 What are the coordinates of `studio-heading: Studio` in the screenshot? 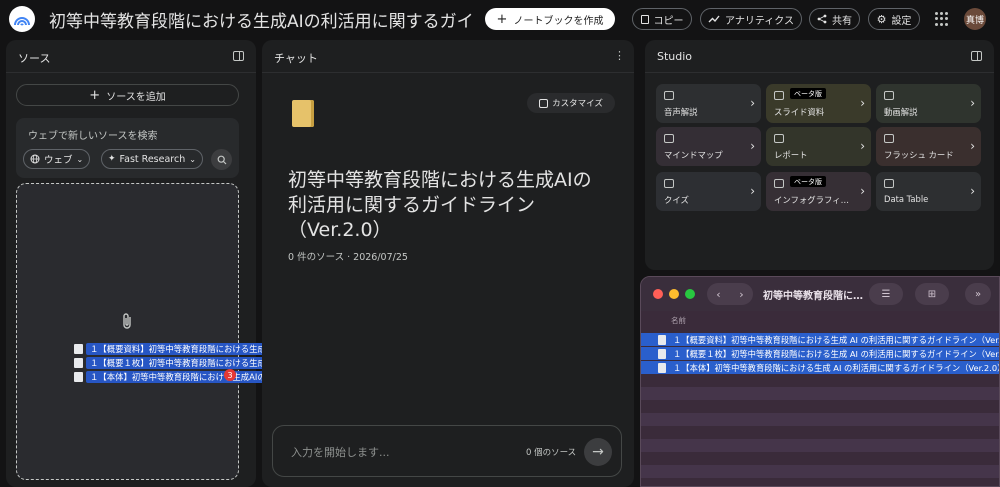 It's located at (675, 56).